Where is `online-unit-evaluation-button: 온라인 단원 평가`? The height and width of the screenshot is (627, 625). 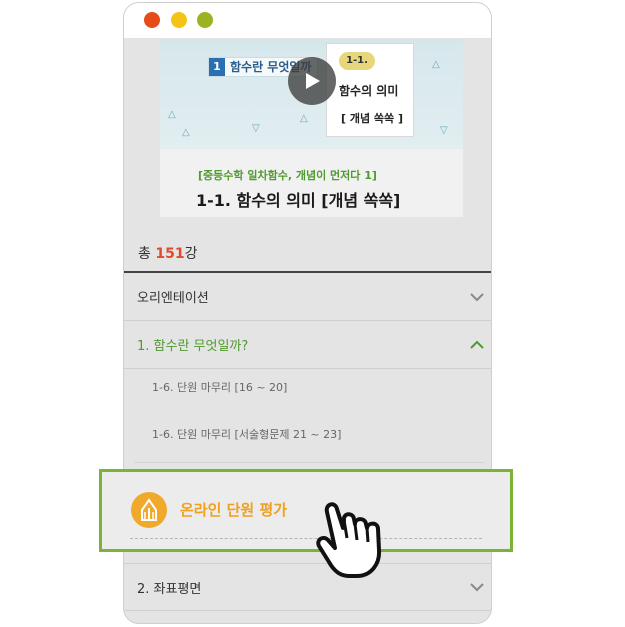
online-unit-evaluation-button: 온라인 단원 평가 is located at coordinates (306, 510).